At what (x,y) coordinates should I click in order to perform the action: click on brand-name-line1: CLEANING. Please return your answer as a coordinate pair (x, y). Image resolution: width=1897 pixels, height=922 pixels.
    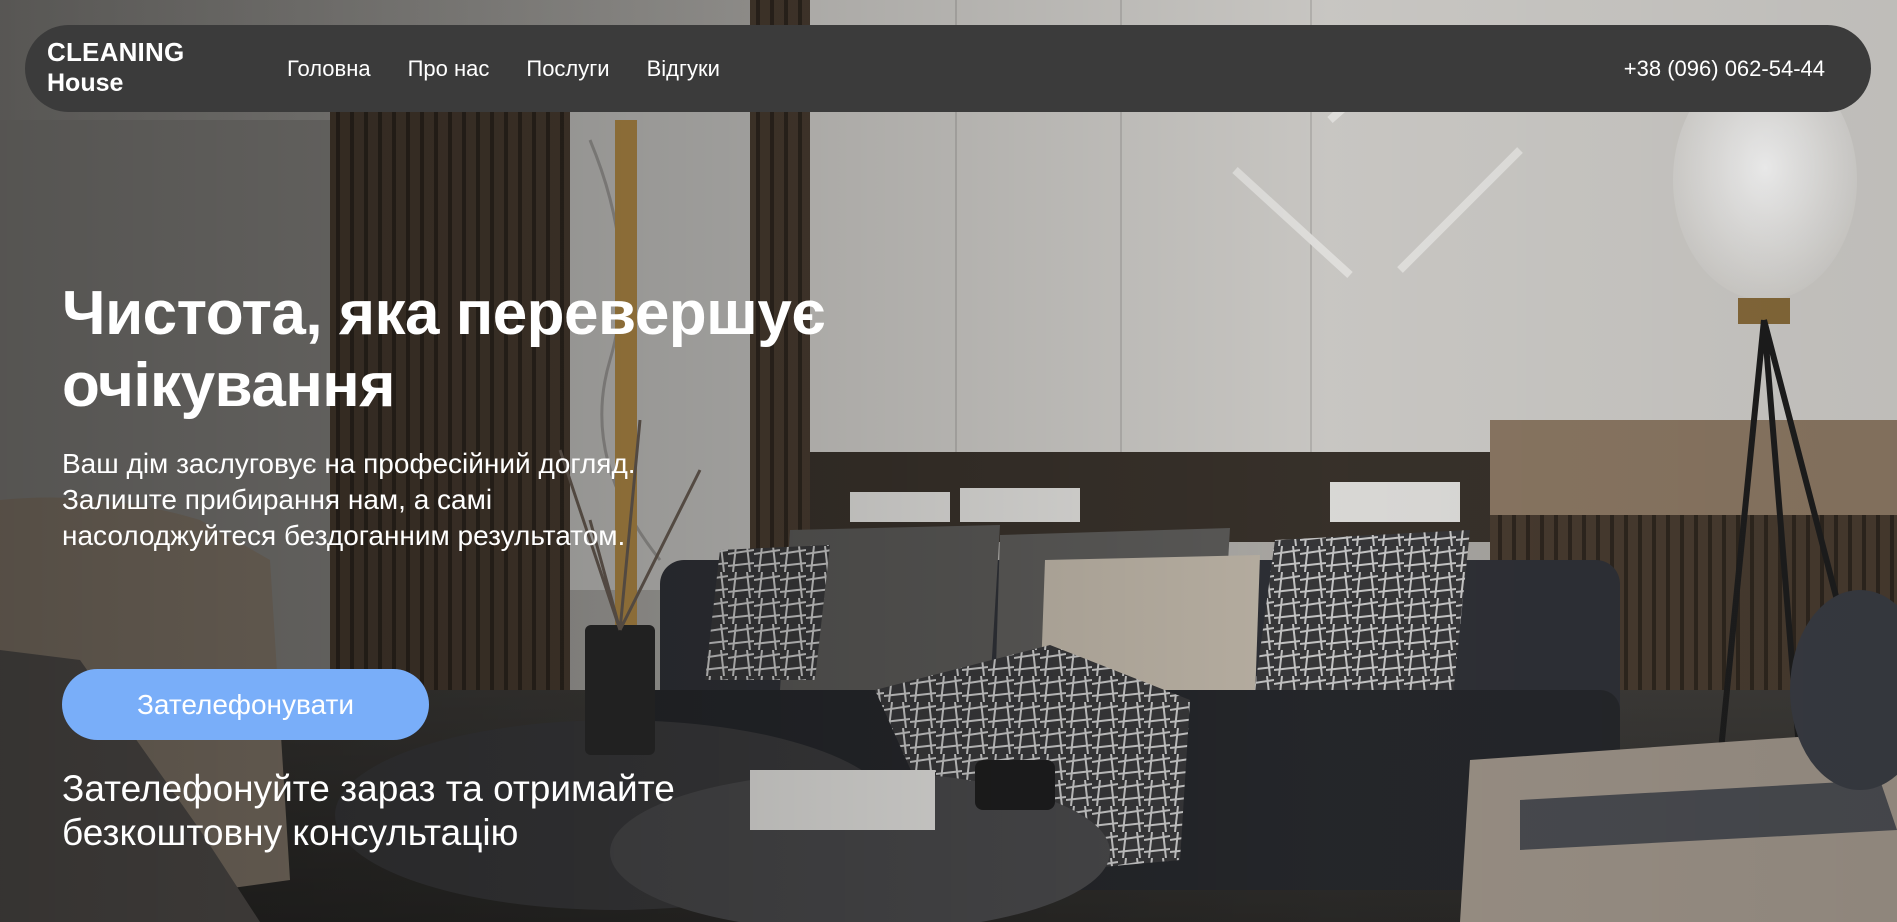
    Looking at the image, I should click on (116, 51).